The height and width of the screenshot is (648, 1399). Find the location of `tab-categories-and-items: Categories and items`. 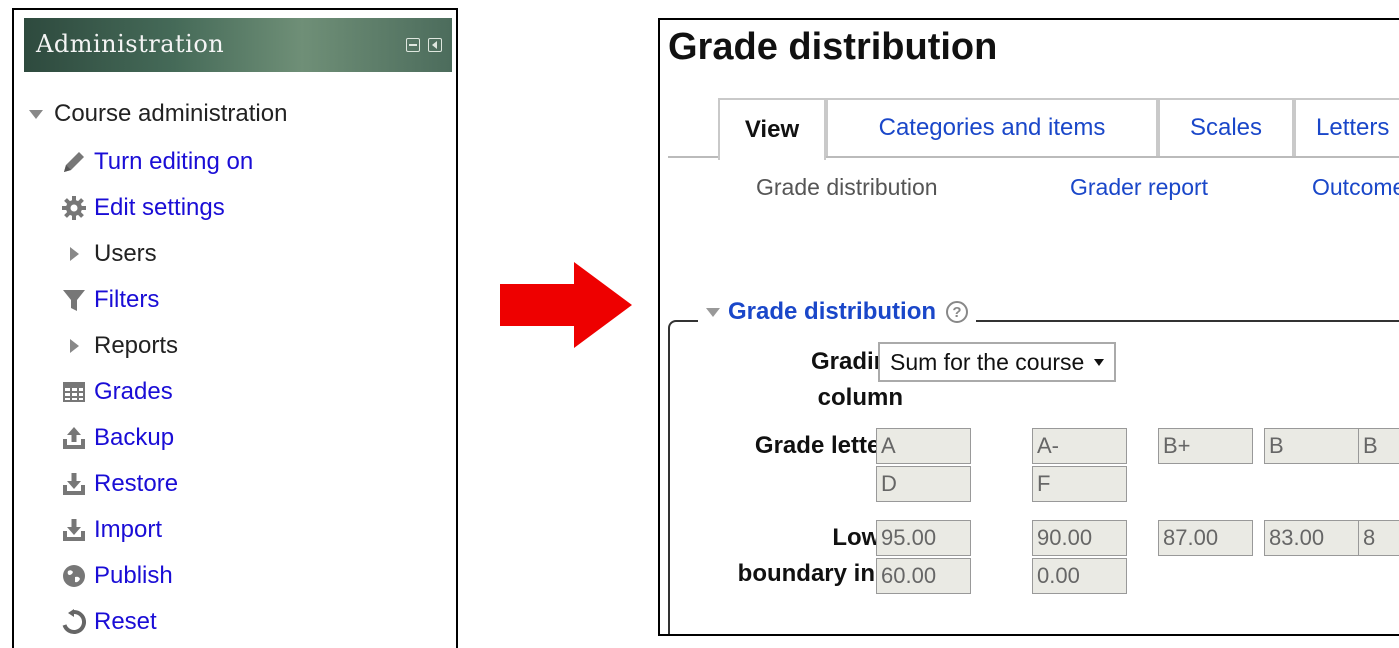

tab-categories-and-items: Categories and items is located at coordinates (992, 127).